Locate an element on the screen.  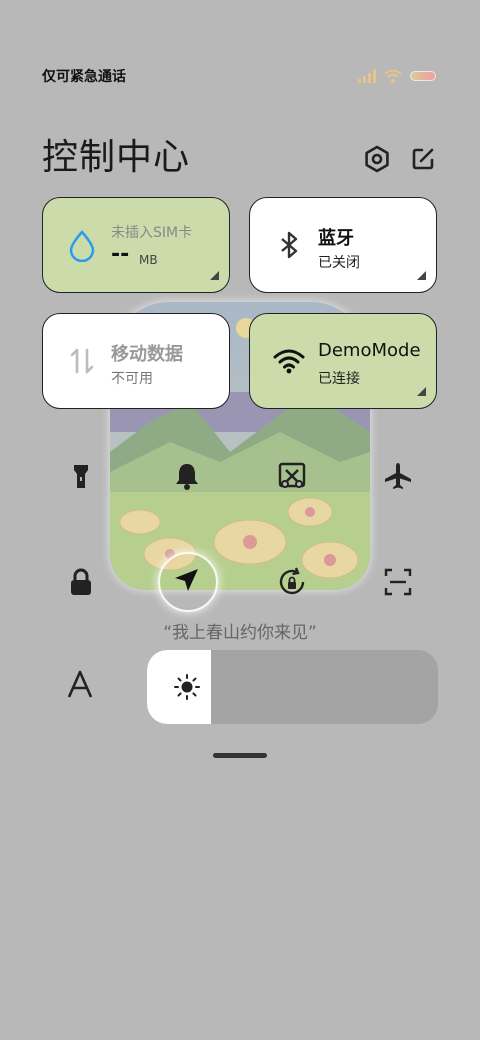
ringer-toggle is located at coordinates (187, 476).